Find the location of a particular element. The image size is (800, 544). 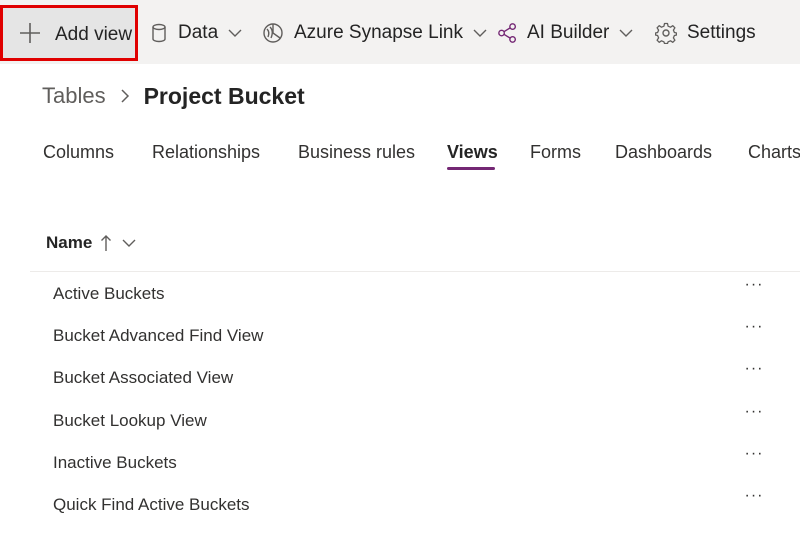

table-row: Inactive Buckets ··· is located at coordinates (400, 464).